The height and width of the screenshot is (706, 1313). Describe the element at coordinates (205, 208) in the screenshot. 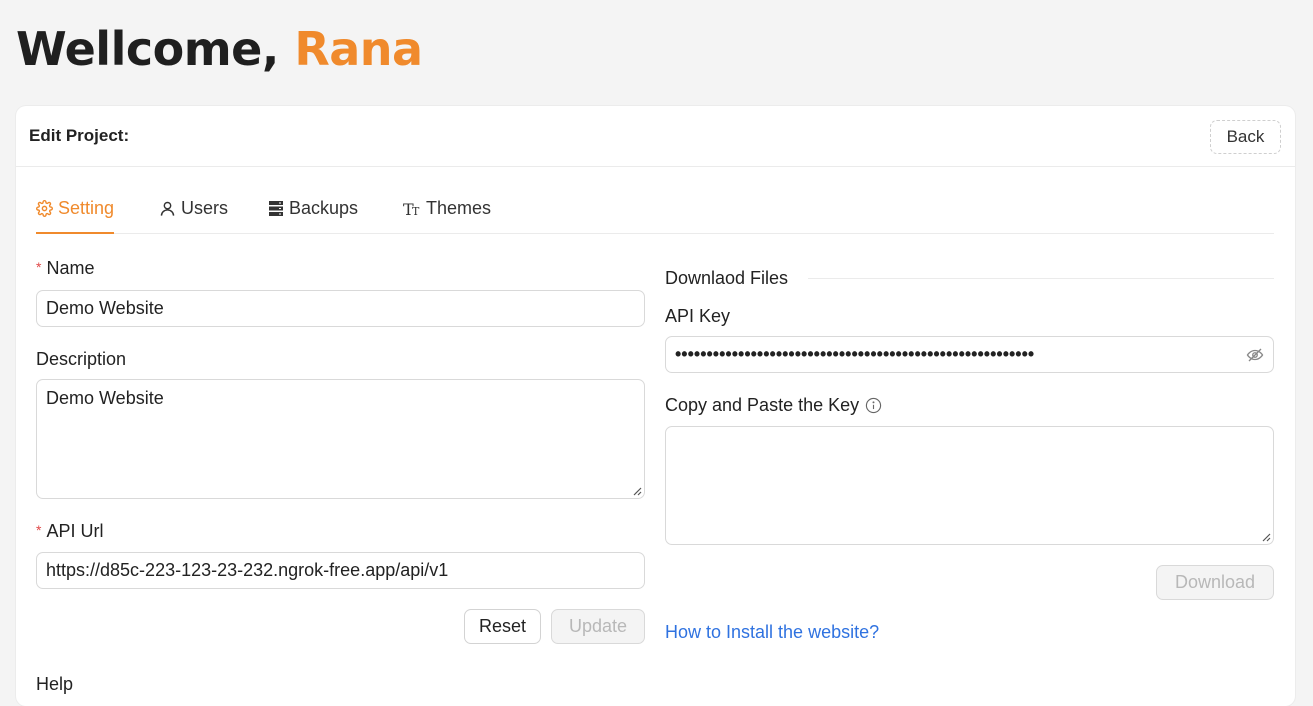

I see `tab-label: Users` at that location.